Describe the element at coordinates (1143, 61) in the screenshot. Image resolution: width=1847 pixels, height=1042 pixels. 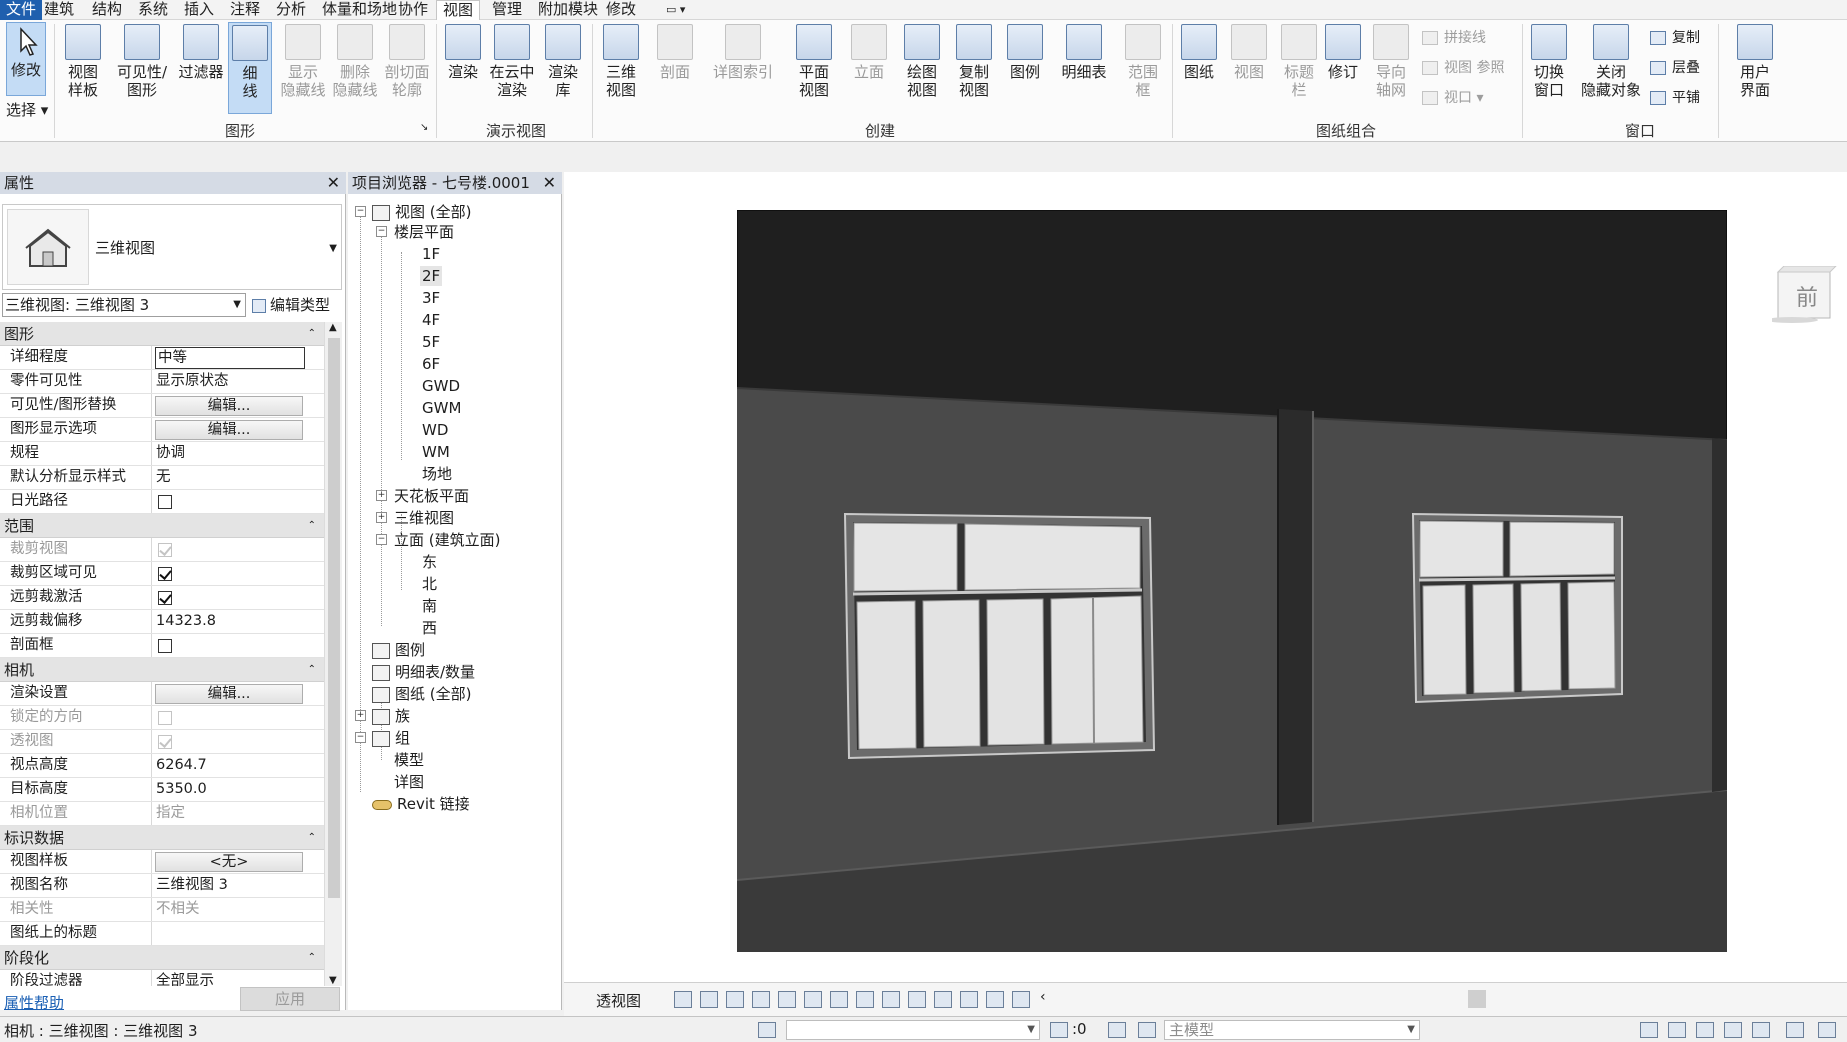
I see `scope-box-button: 范围 框` at that location.